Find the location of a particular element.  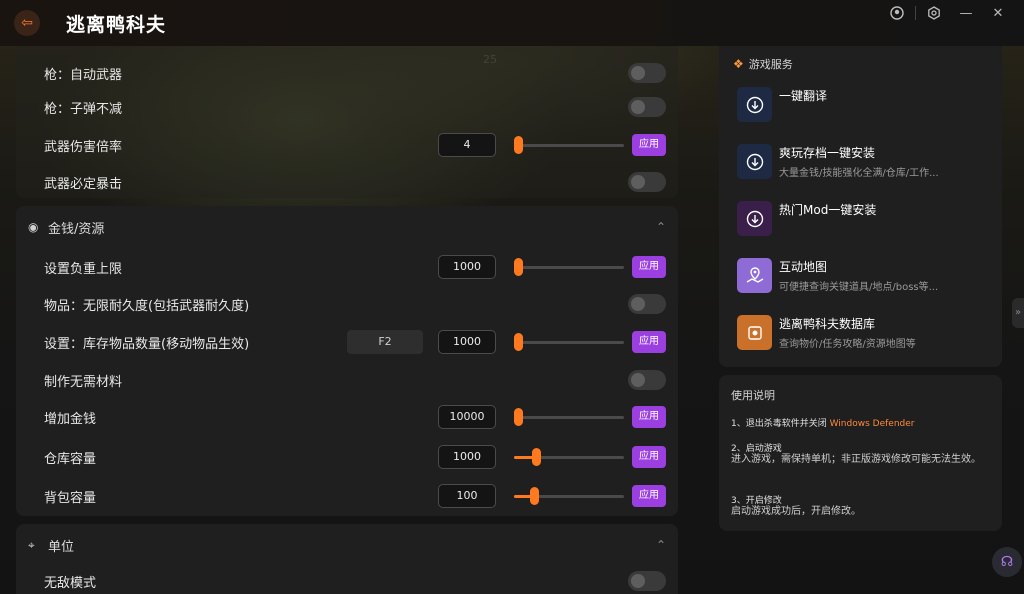

row-carry-limit: 设置负重上限 1000 应用 is located at coordinates (355, 267).